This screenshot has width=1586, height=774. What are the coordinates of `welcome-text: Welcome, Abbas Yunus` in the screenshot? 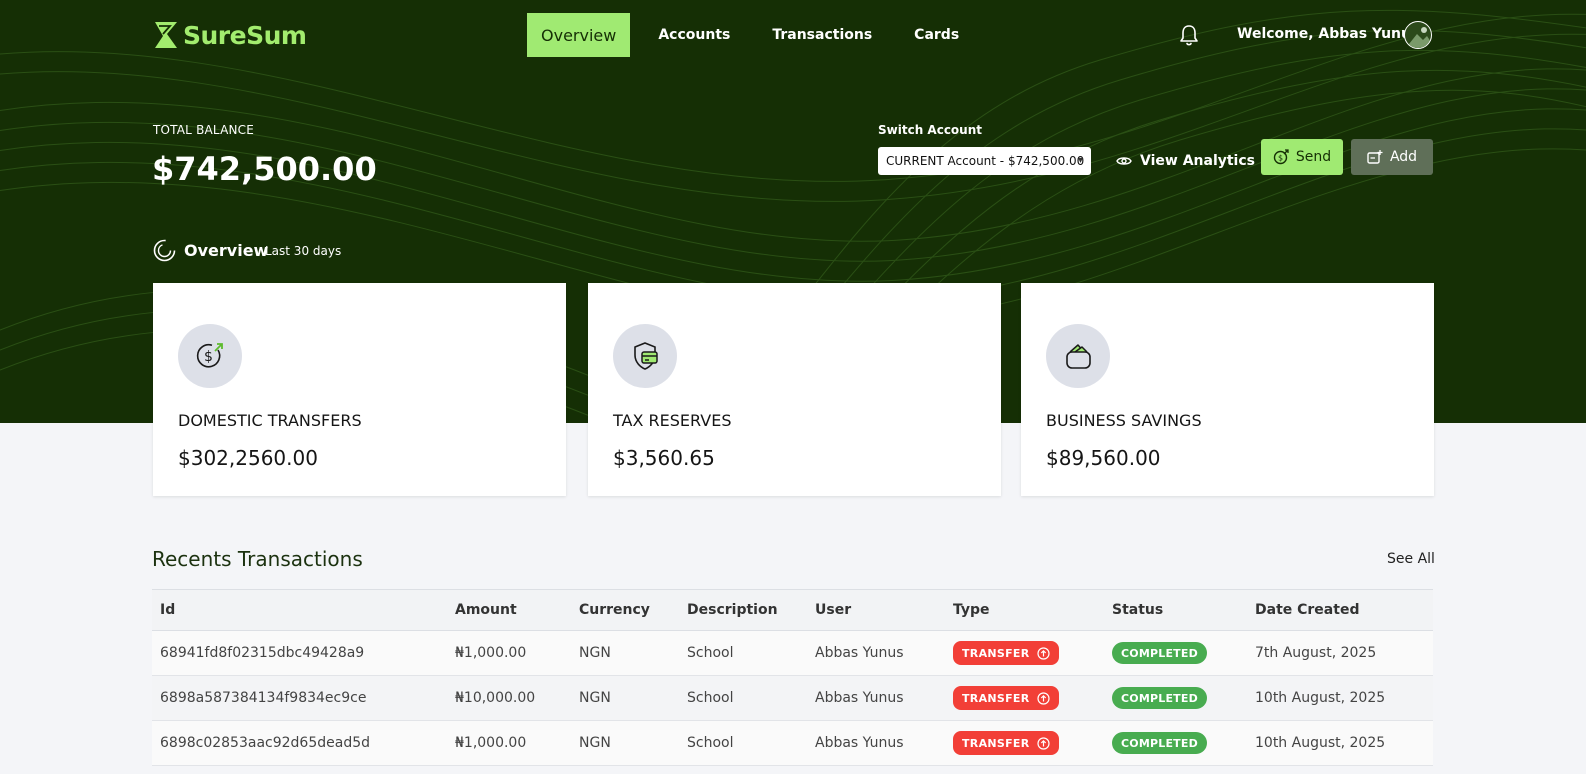 It's located at (1328, 34).